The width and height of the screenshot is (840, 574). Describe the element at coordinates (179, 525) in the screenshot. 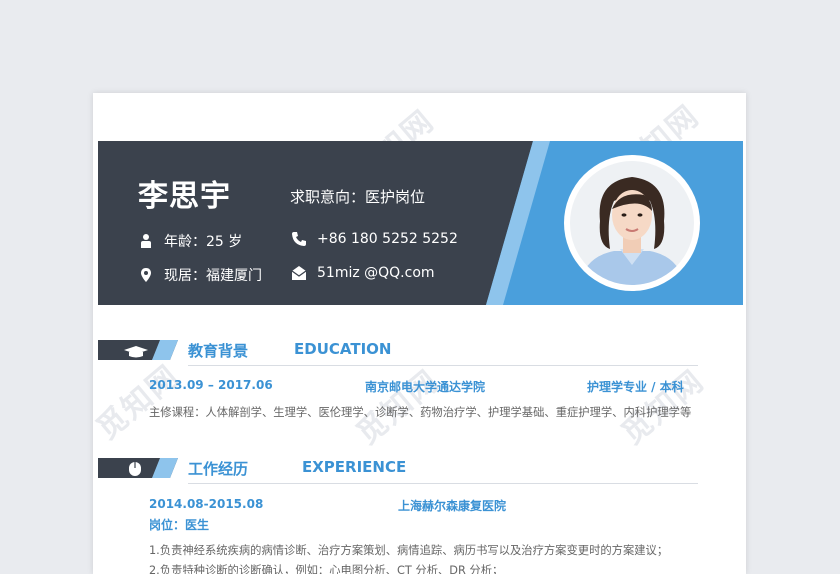

I see `experience-position: 岗位：医生` at that location.